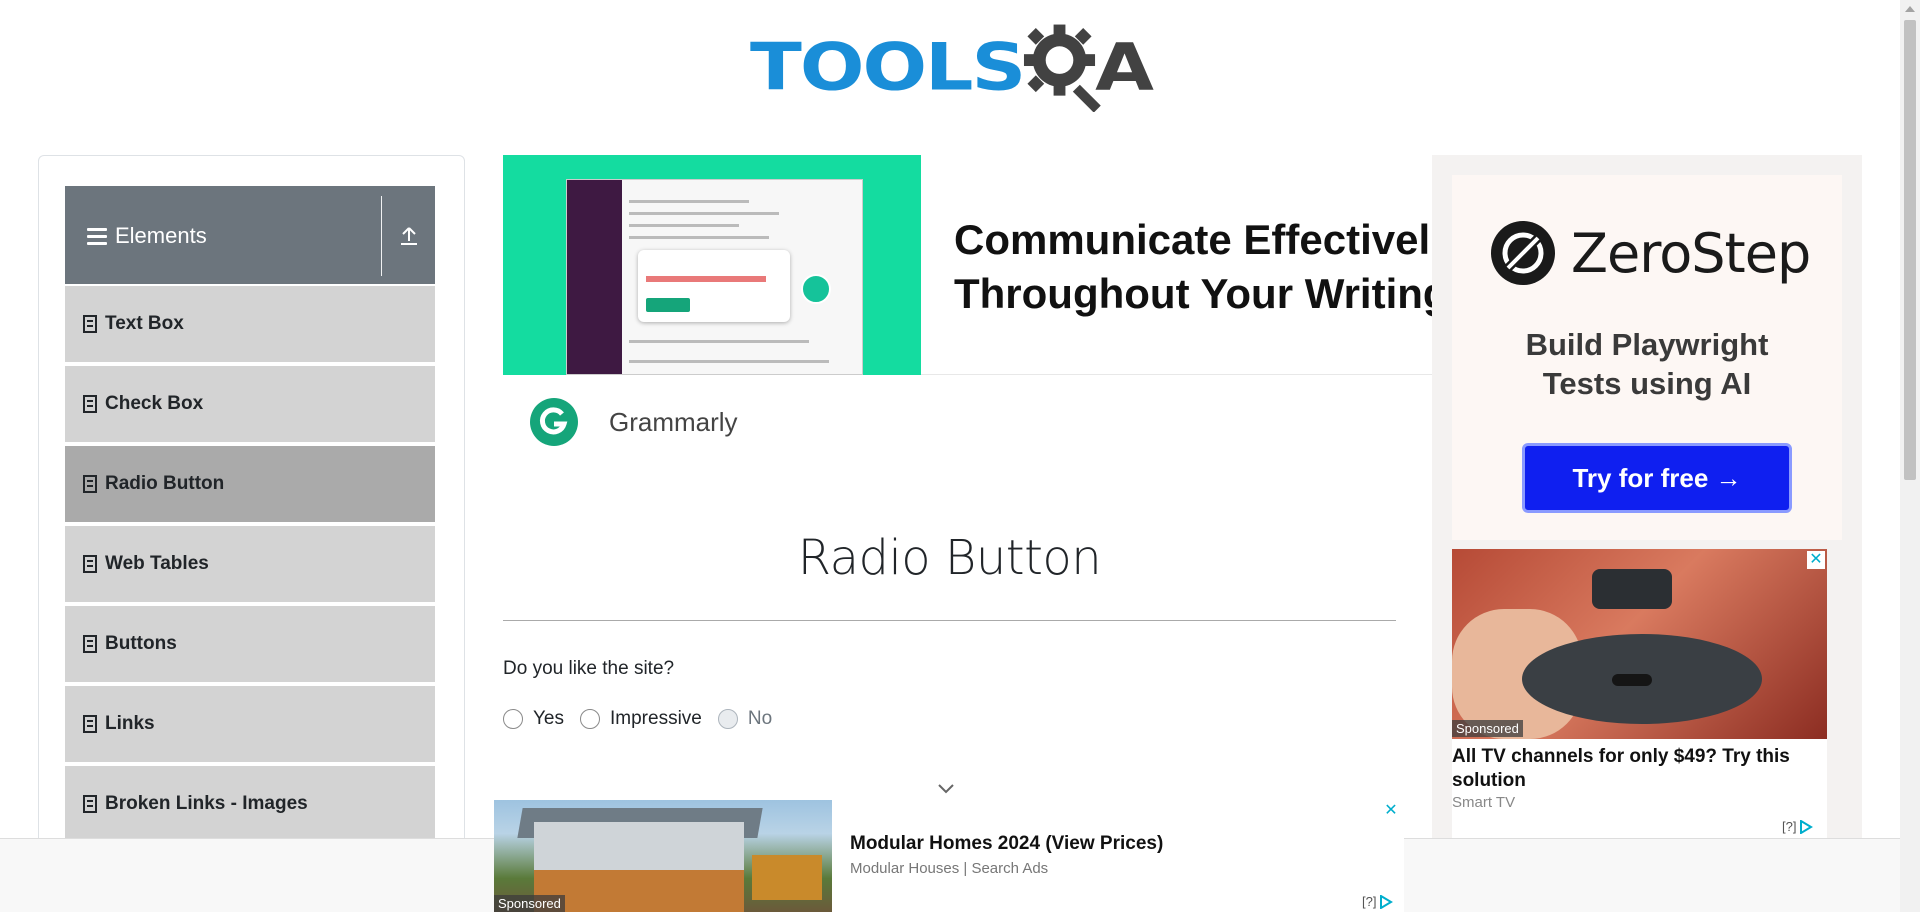 Image resolution: width=1920 pixels, height=912 pixels. What do you see at coordinates (1177, 374) in the screenshot?
I see `ad-divider` at bounding box center [1177, 374].